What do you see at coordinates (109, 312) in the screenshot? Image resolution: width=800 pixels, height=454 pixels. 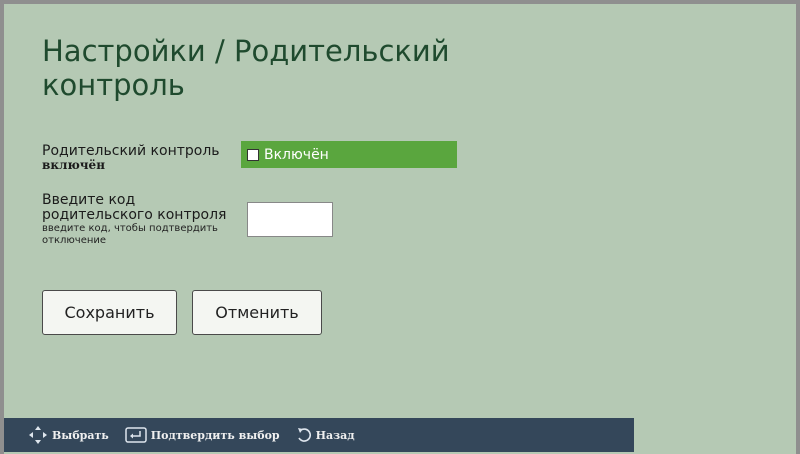 I see `save-button: Сохранить` at bounding box center [109, 312].